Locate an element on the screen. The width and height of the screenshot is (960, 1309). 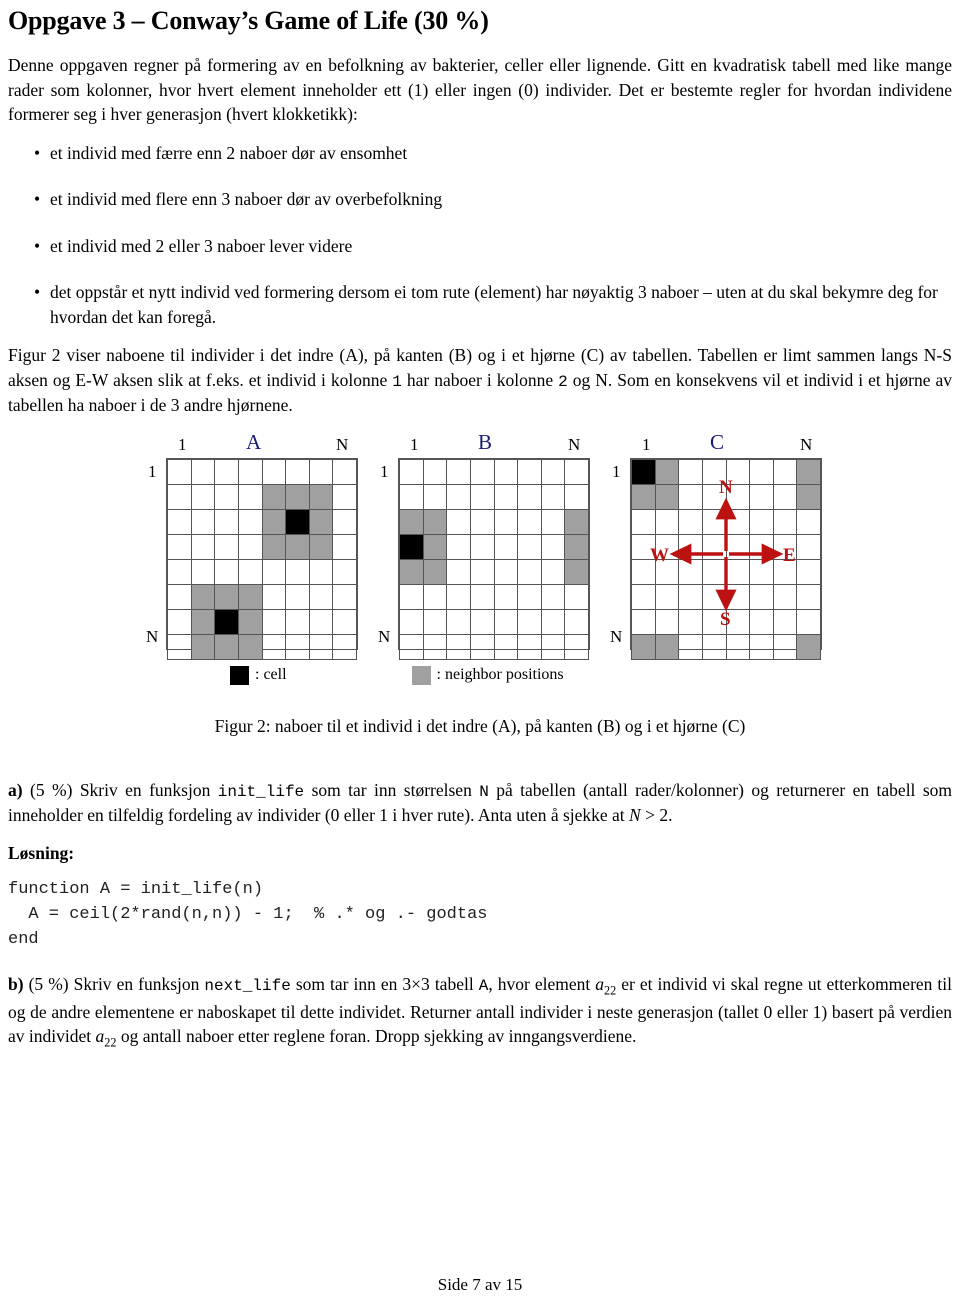
task-b-math-a22-sub-second: 22 is located at coordinates (110, 1042).